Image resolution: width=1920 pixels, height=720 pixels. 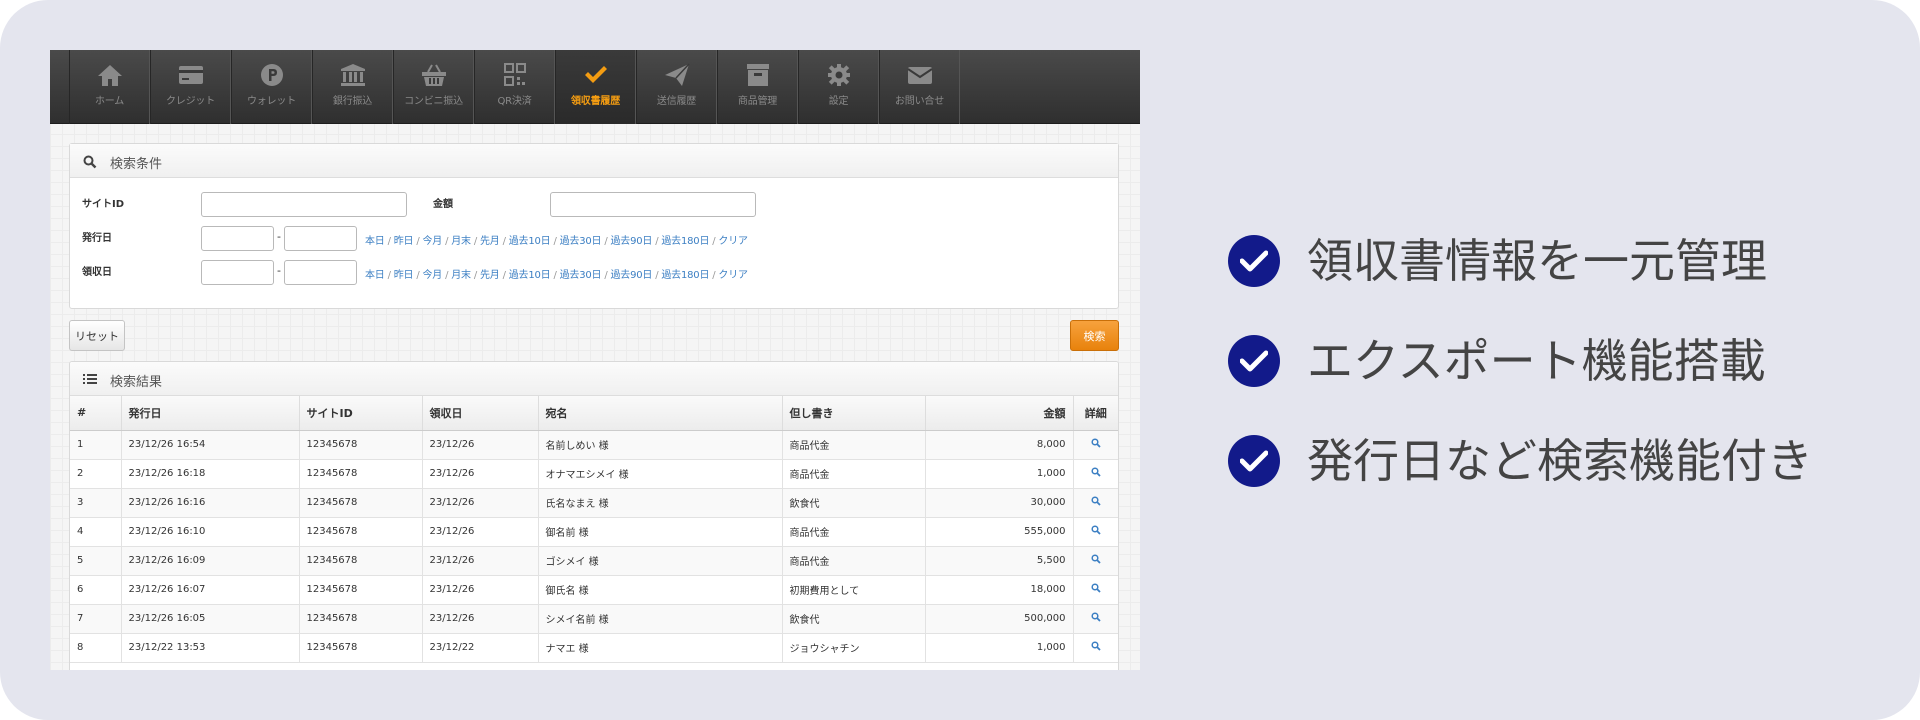 What do you see at coordinates (136, 164) in the screenshot?
I see `search-panel-title: 検索条件` at bounding box center [136, 164].